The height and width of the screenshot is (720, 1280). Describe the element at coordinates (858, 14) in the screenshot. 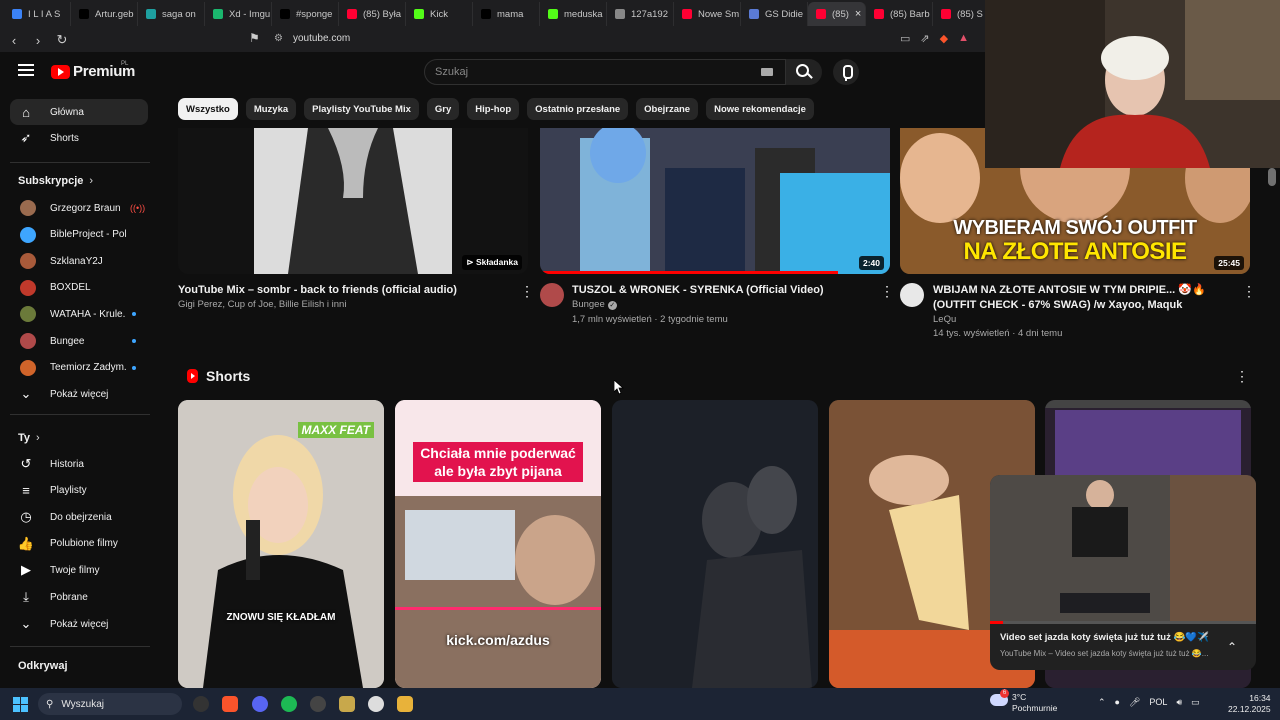

I see `close-tab-icon: ×` at that location.